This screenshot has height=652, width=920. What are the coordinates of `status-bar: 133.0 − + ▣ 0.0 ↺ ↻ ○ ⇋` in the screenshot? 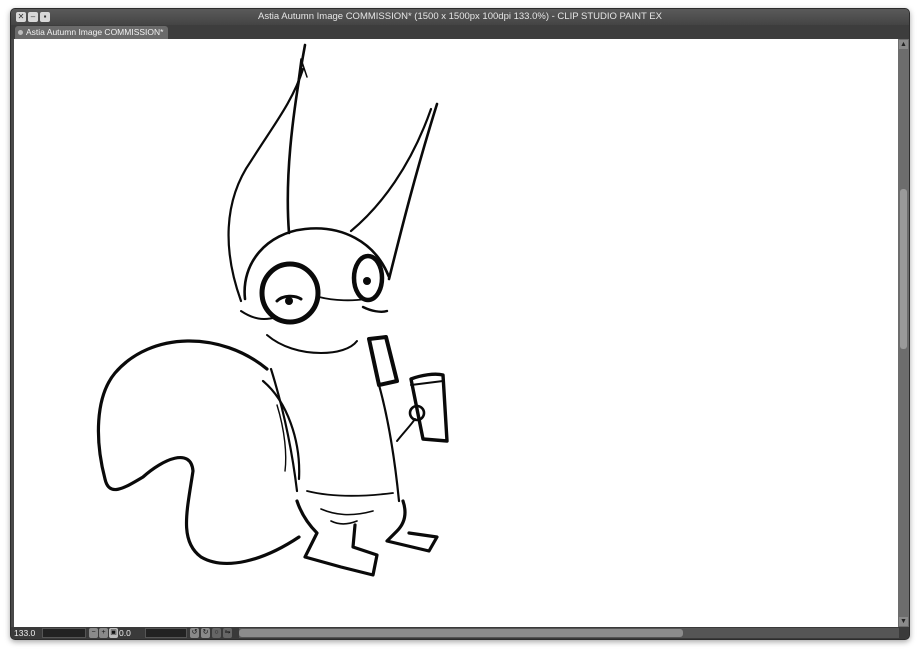 It's located at (460, 633).